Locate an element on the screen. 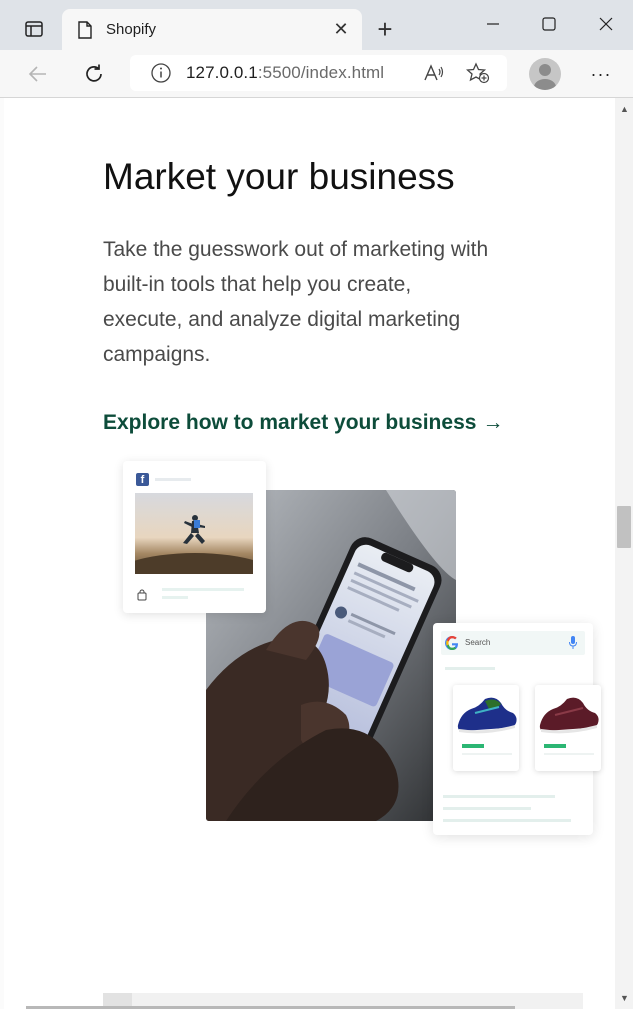  cta-label: Explore how to market your business is located at coordinates (290, 422).